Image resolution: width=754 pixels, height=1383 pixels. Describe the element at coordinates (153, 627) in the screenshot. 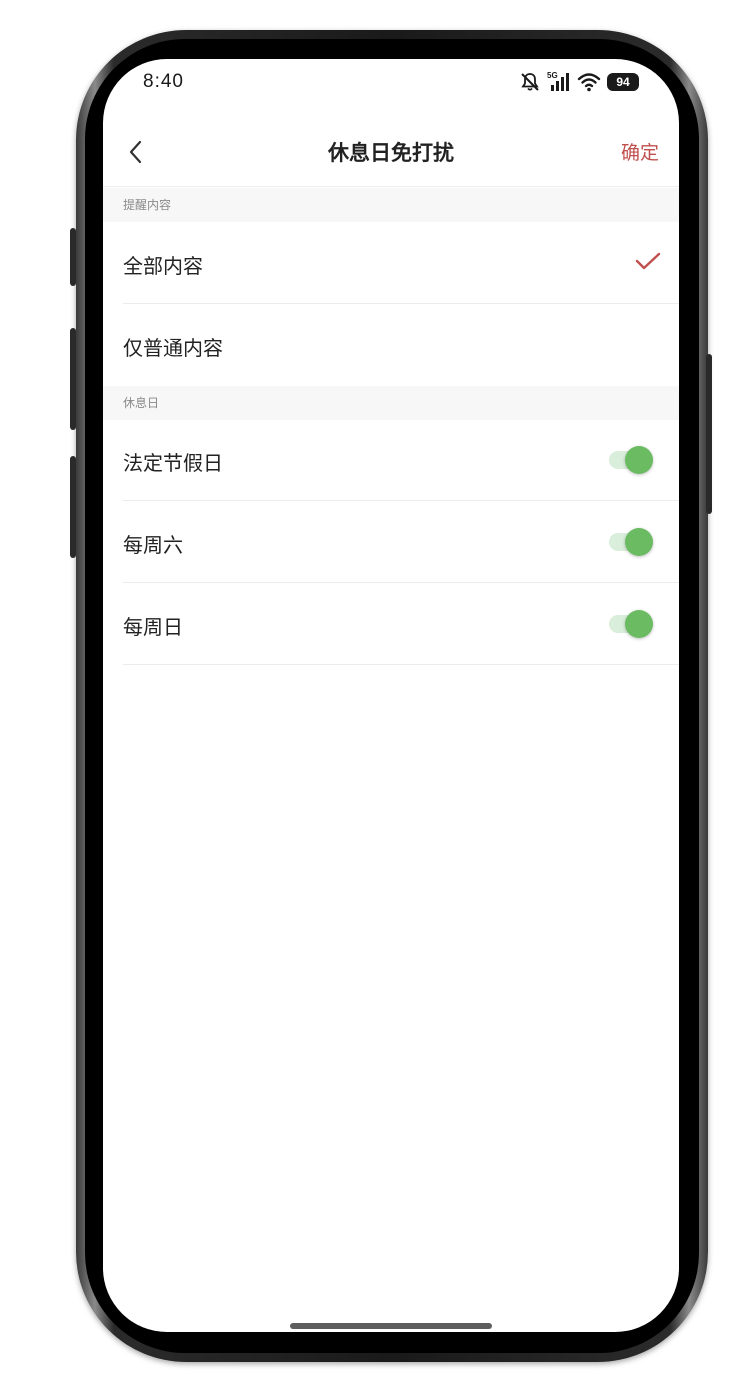

I see `row-label: 每周日` at that location.